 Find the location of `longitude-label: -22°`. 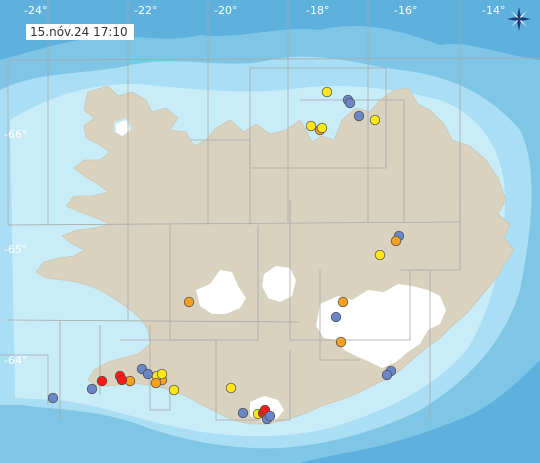

longitude-label: -22° is located at coordinates (146, 10).